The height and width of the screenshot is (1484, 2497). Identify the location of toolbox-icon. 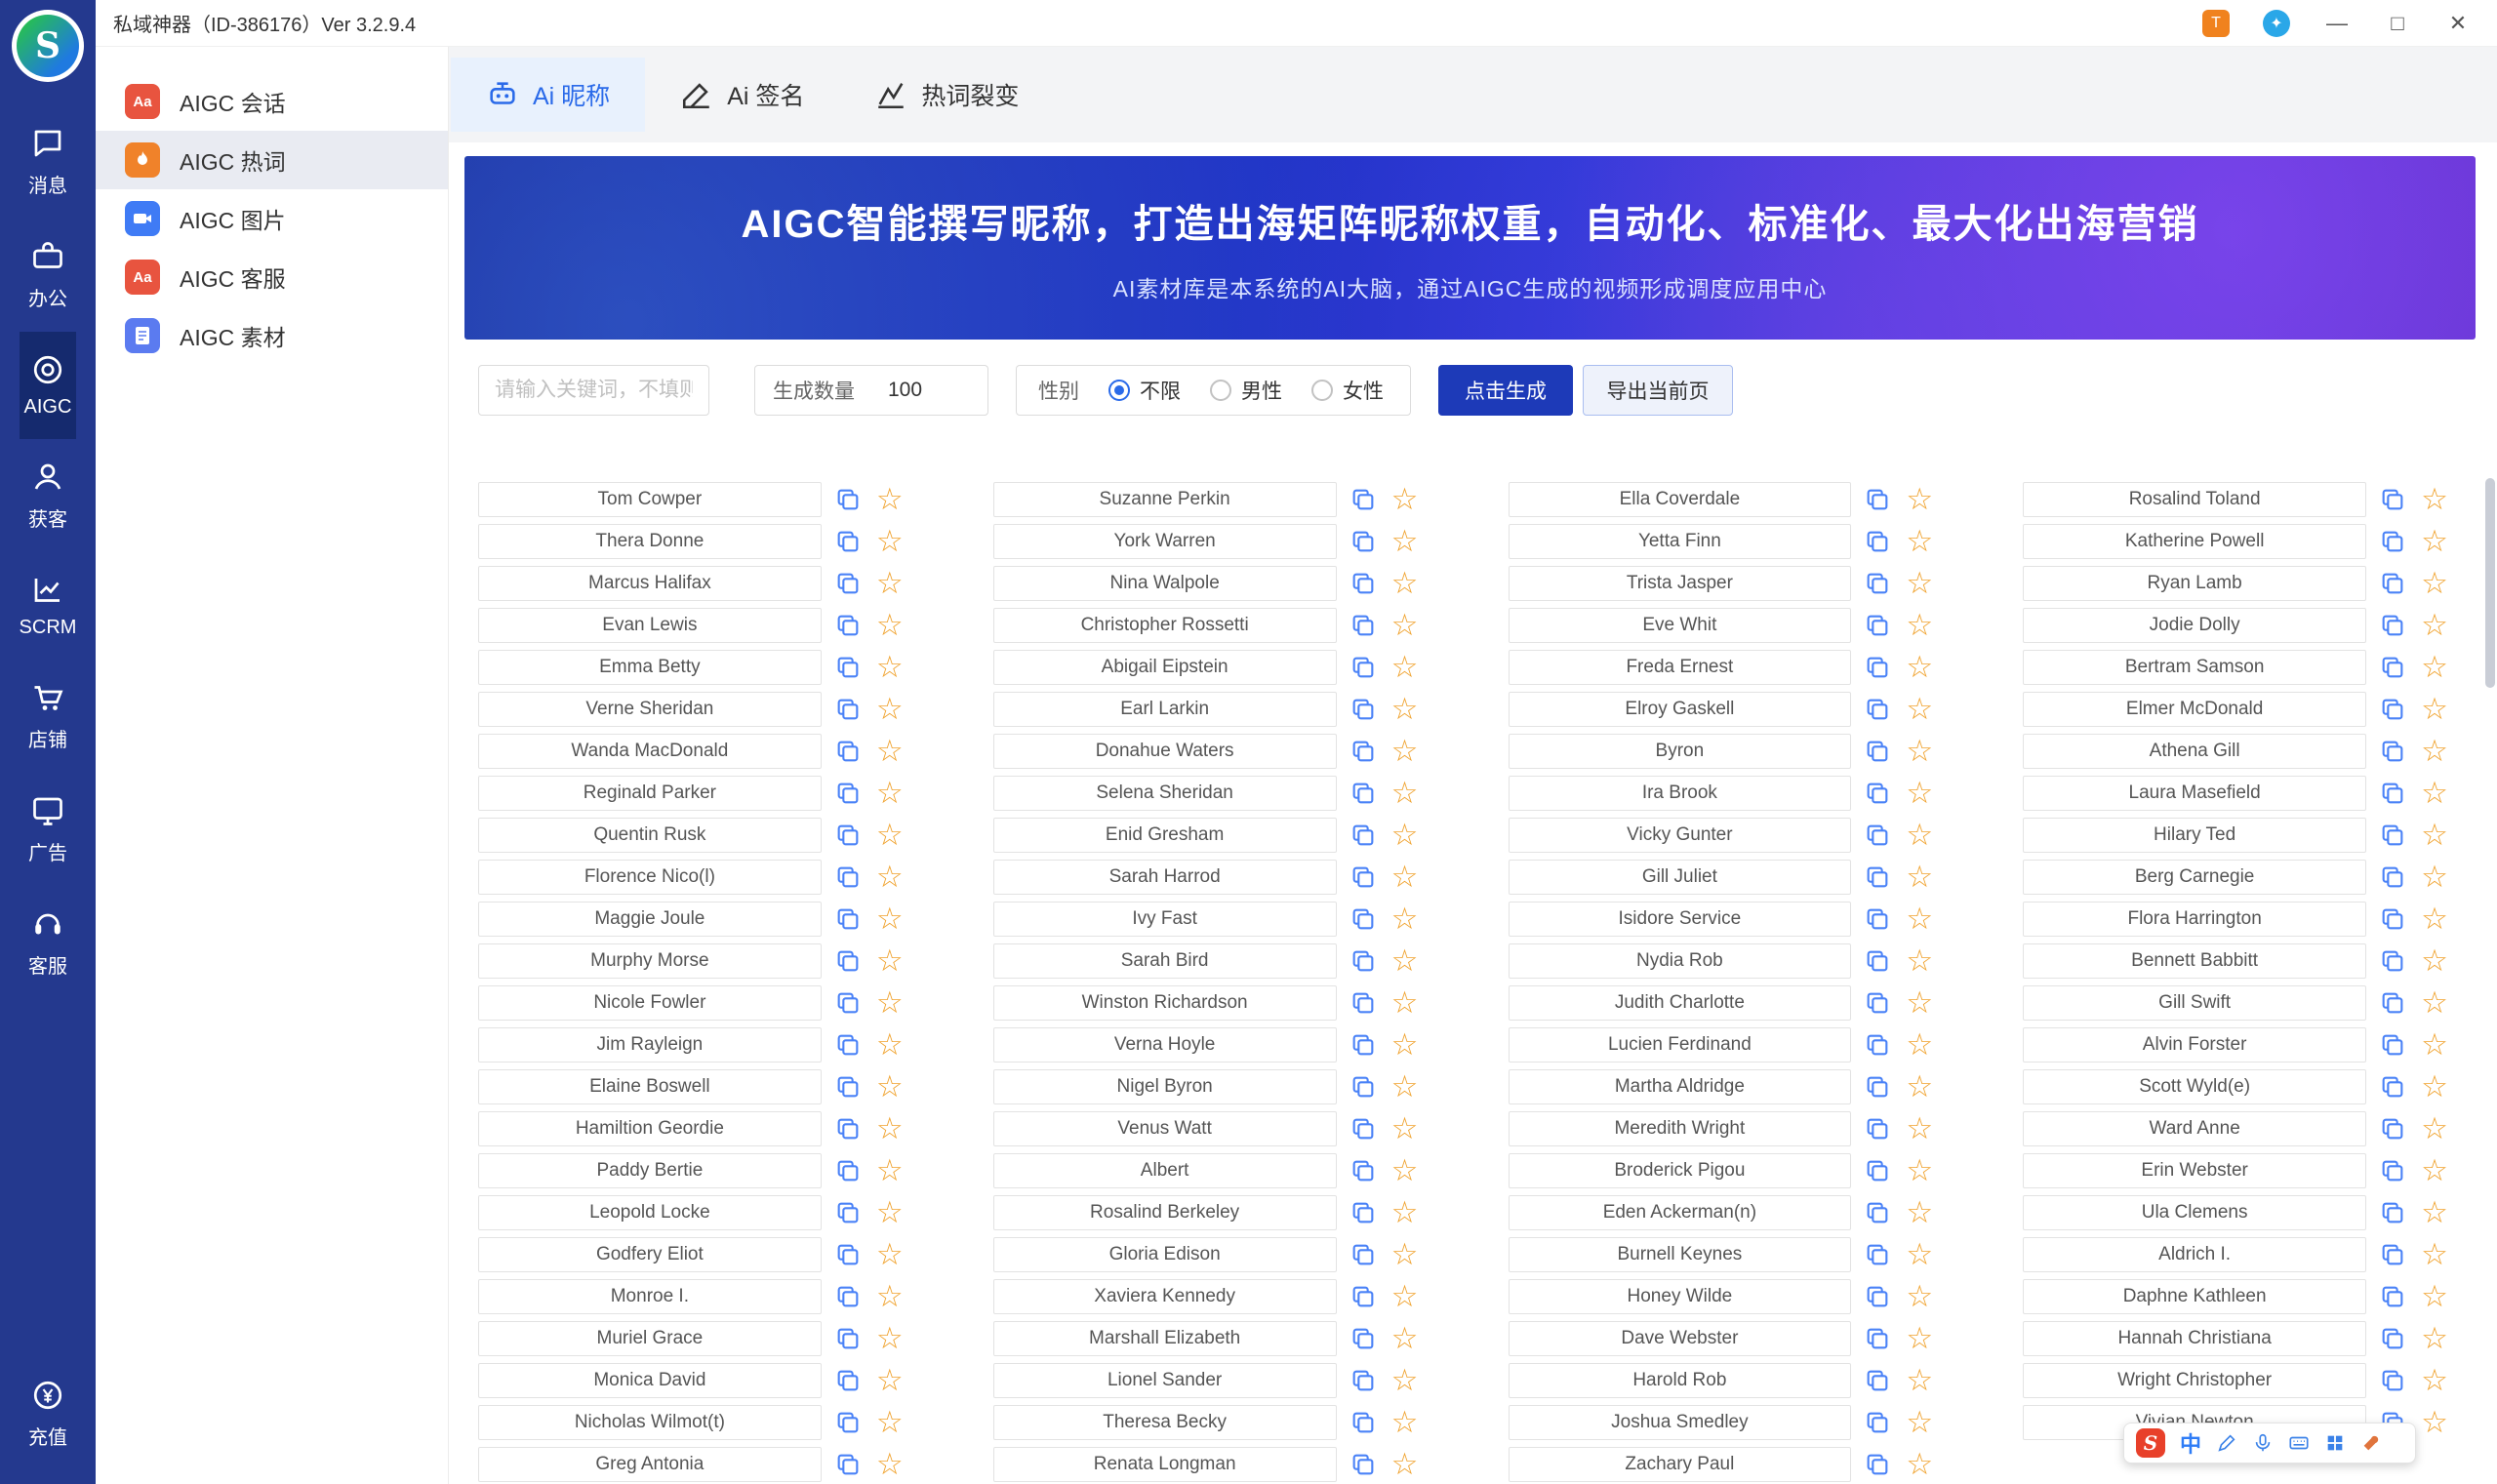
(2371, 1443).